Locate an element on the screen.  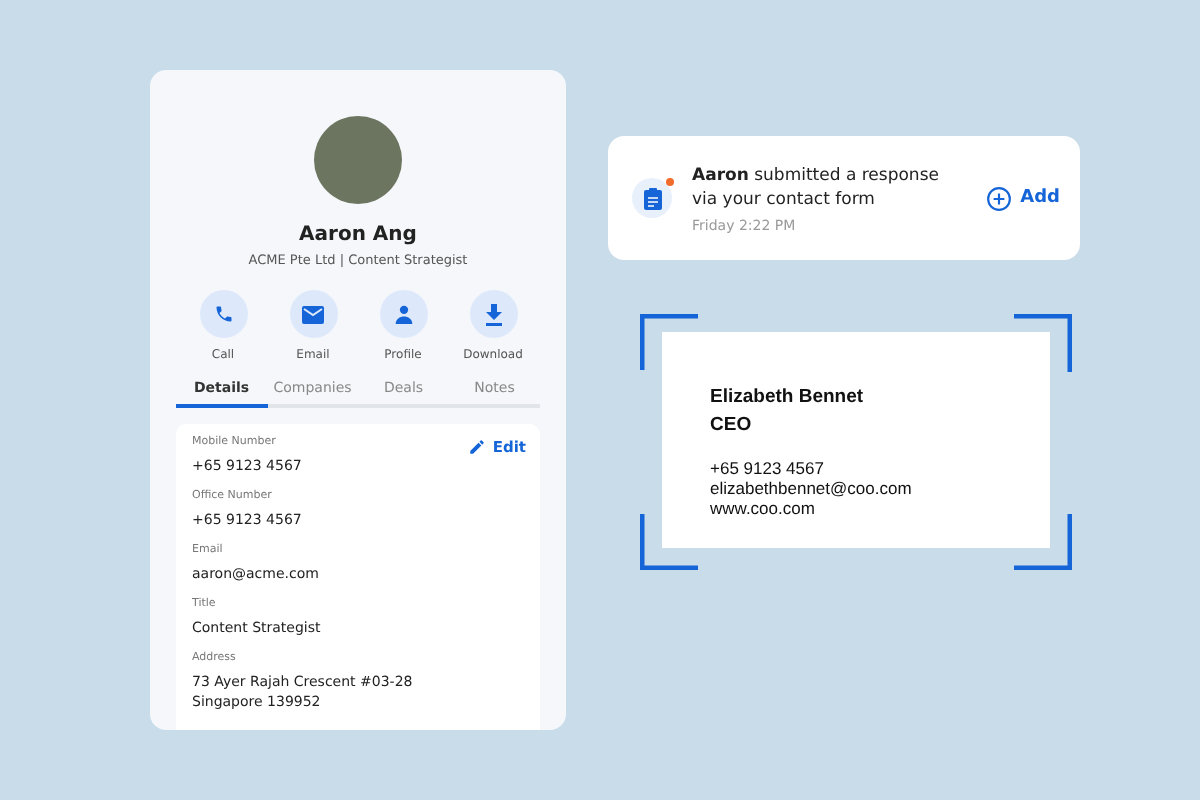
card-name: Elizabeth Bennet is located at coordinates (788, 398).